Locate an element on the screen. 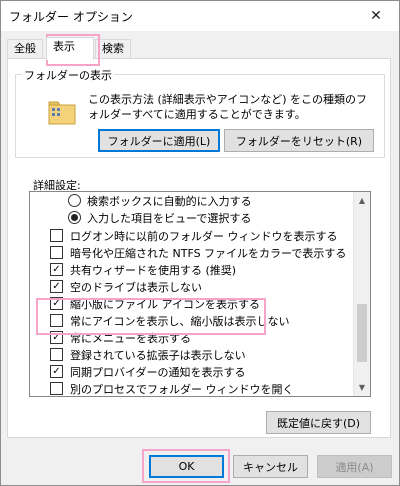 The height and width of the screenshot is (486, 400). list-item: 別のプロセスでフォルダー ウィンドウを開く is located at coordinates (192, 388).